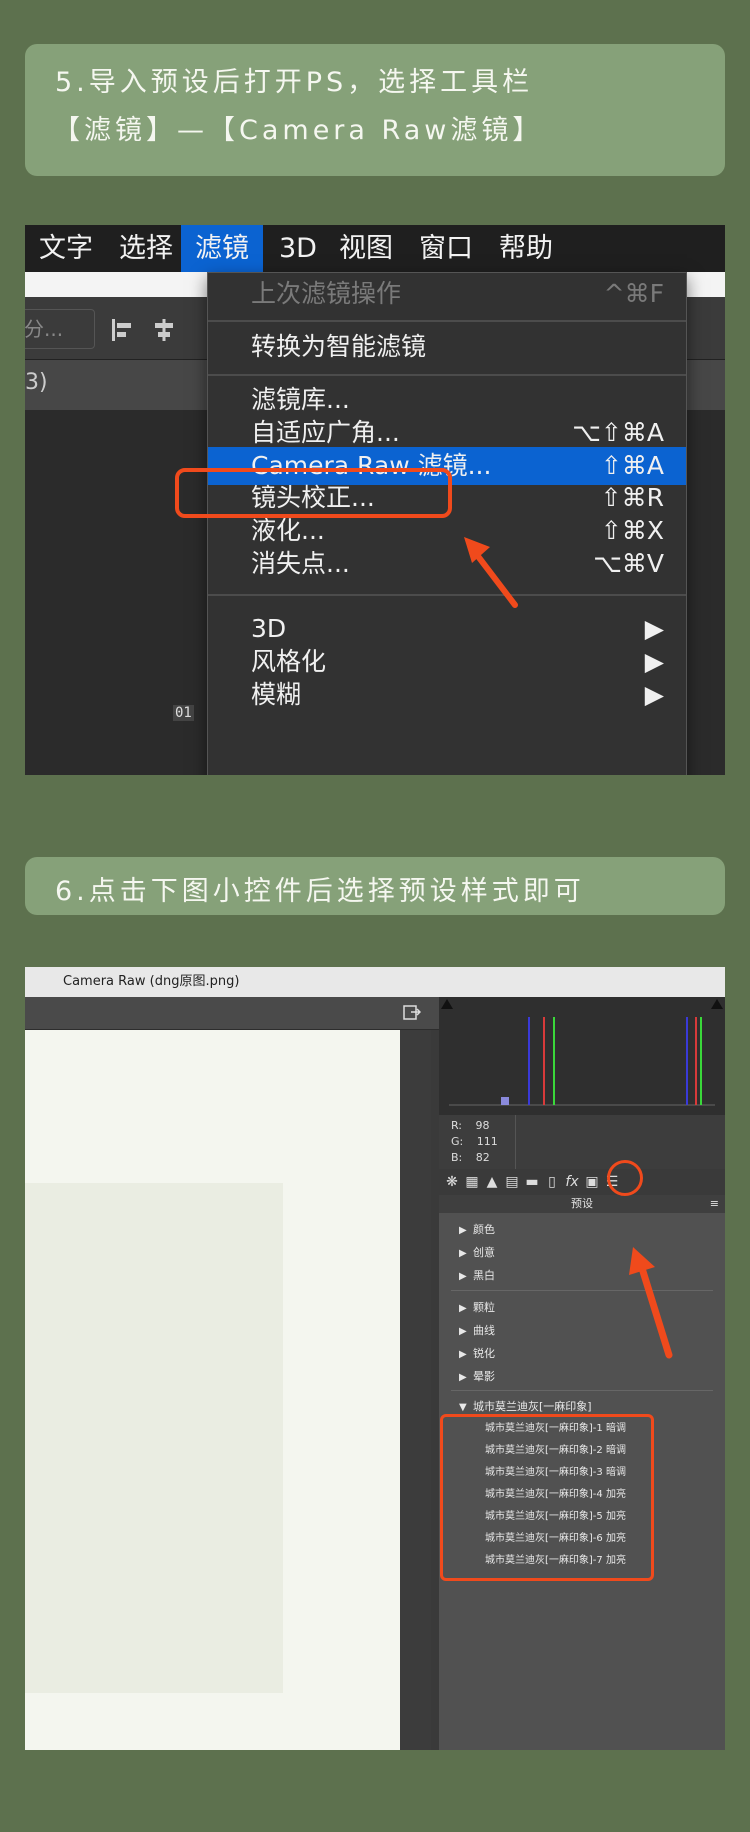 The width and height of the screenshot is (750, 1832). Describe the element at coordinates (484, 1330) in the screenshot. I see `preset-group-label: 曲线` at that location.